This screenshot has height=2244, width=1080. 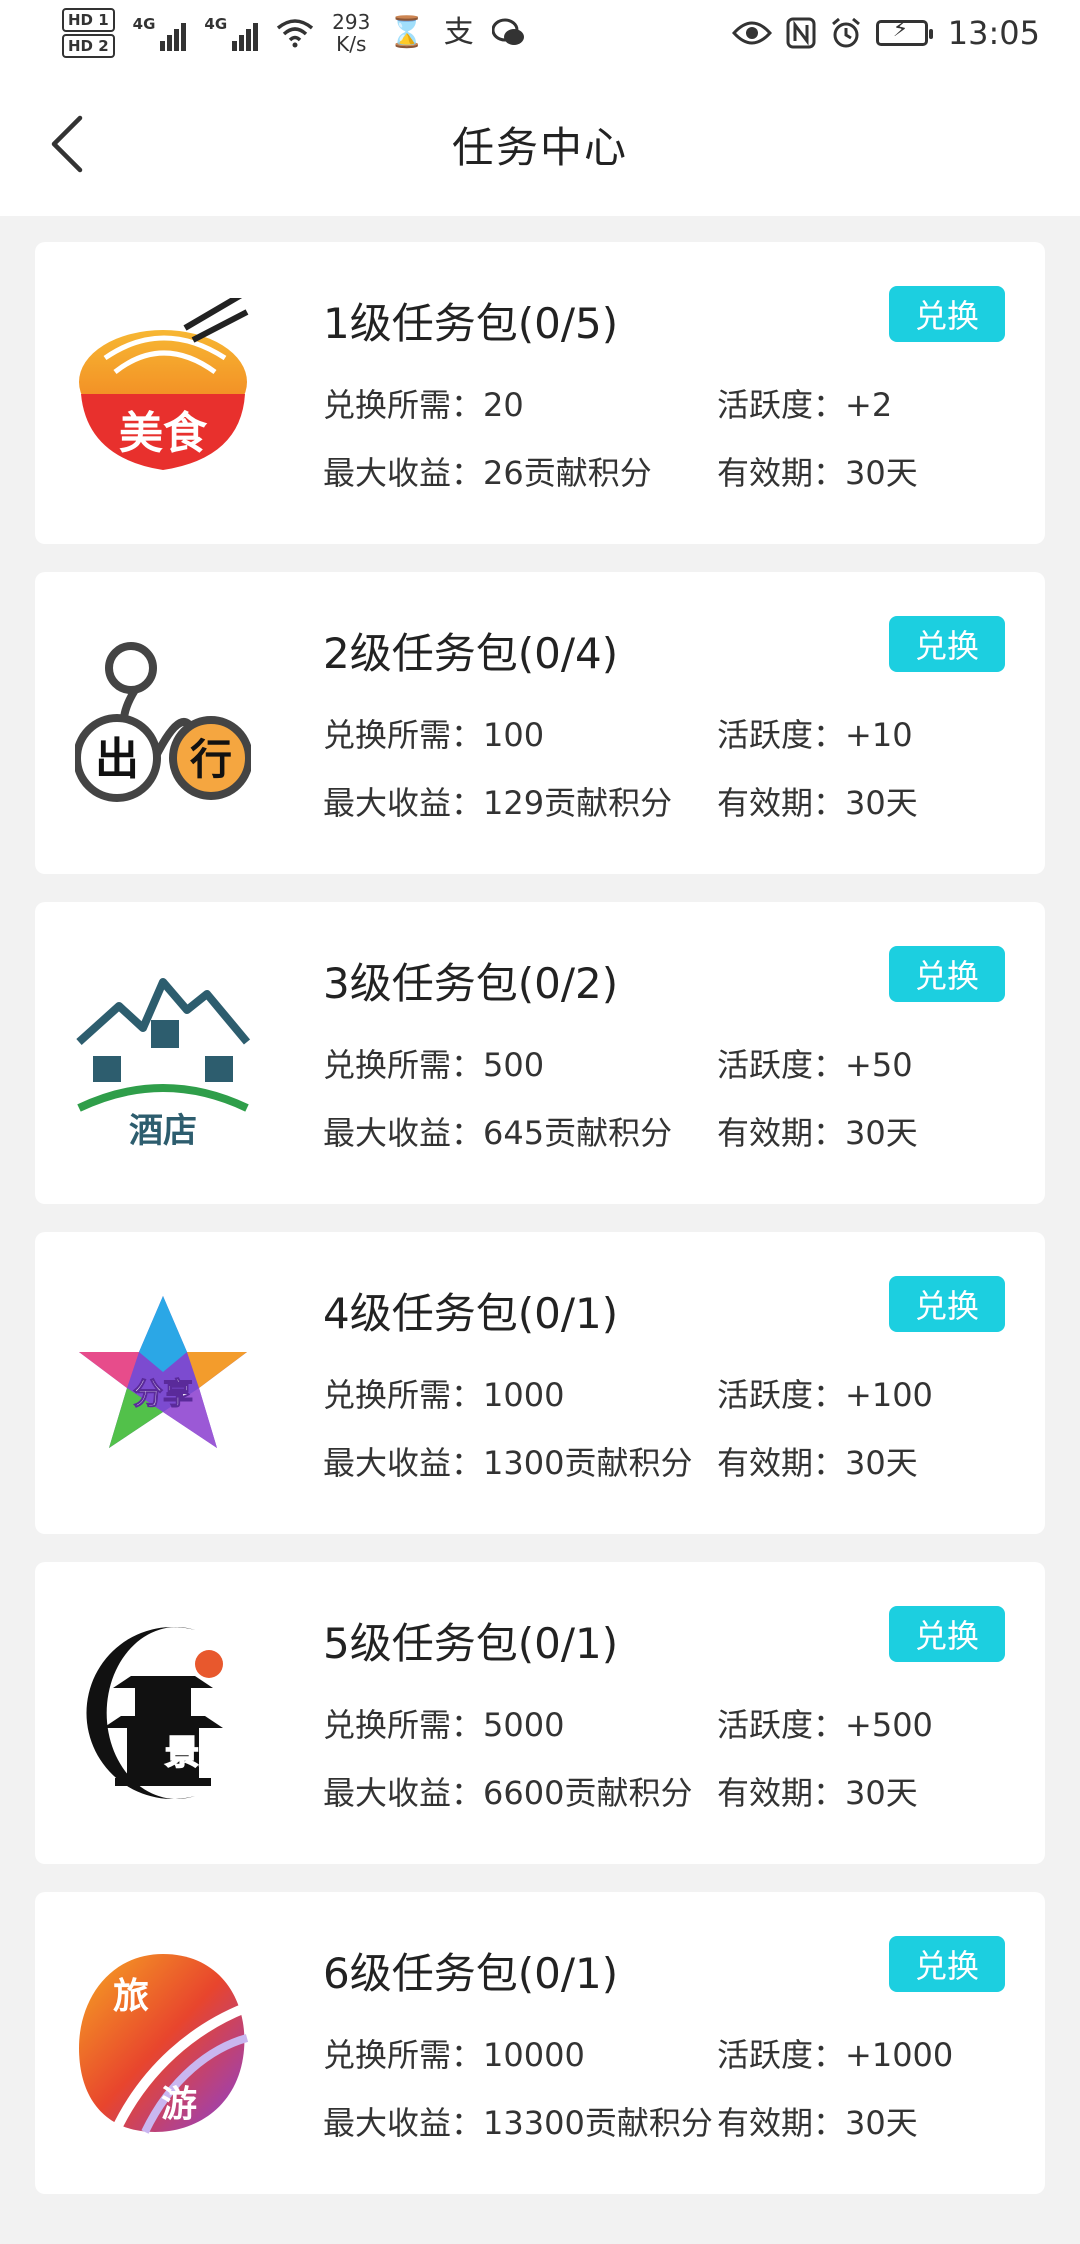 What do you see at coordinates (199, 1753) in the screenshot?
I see `svg-text: 景点` at bounding box center [199, 1753].